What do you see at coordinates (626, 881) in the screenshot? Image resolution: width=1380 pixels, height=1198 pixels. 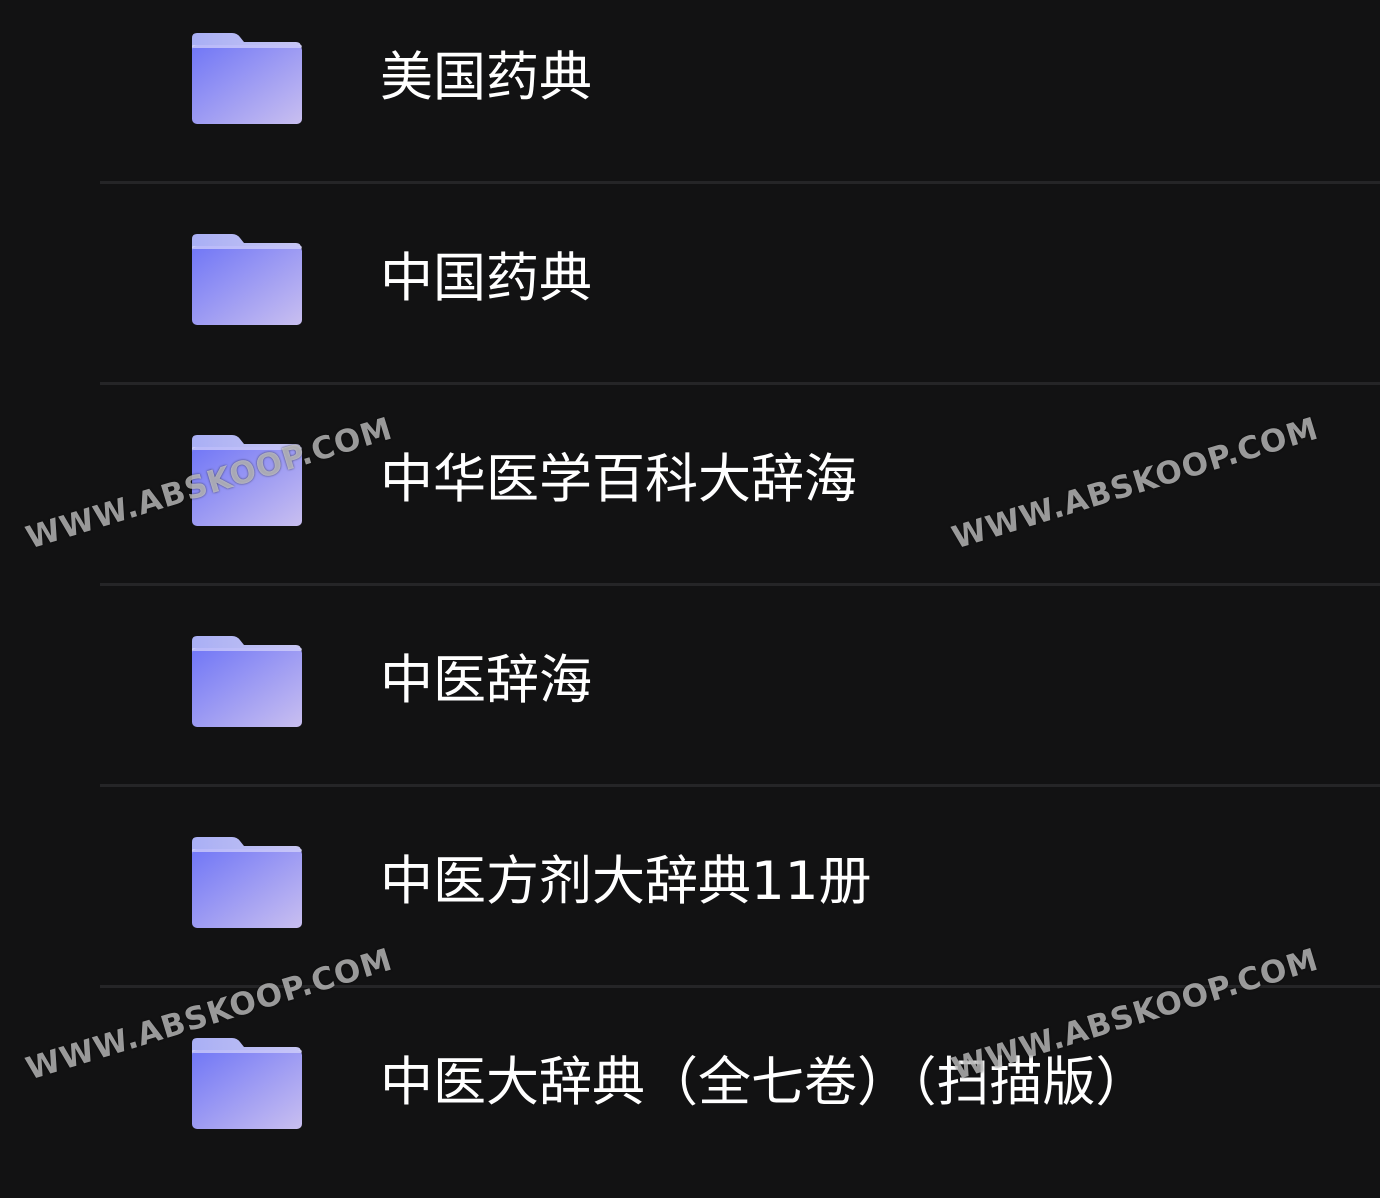 I see `folder-name: 中医方剂大辞典11册` at bounding box center [626, 881].